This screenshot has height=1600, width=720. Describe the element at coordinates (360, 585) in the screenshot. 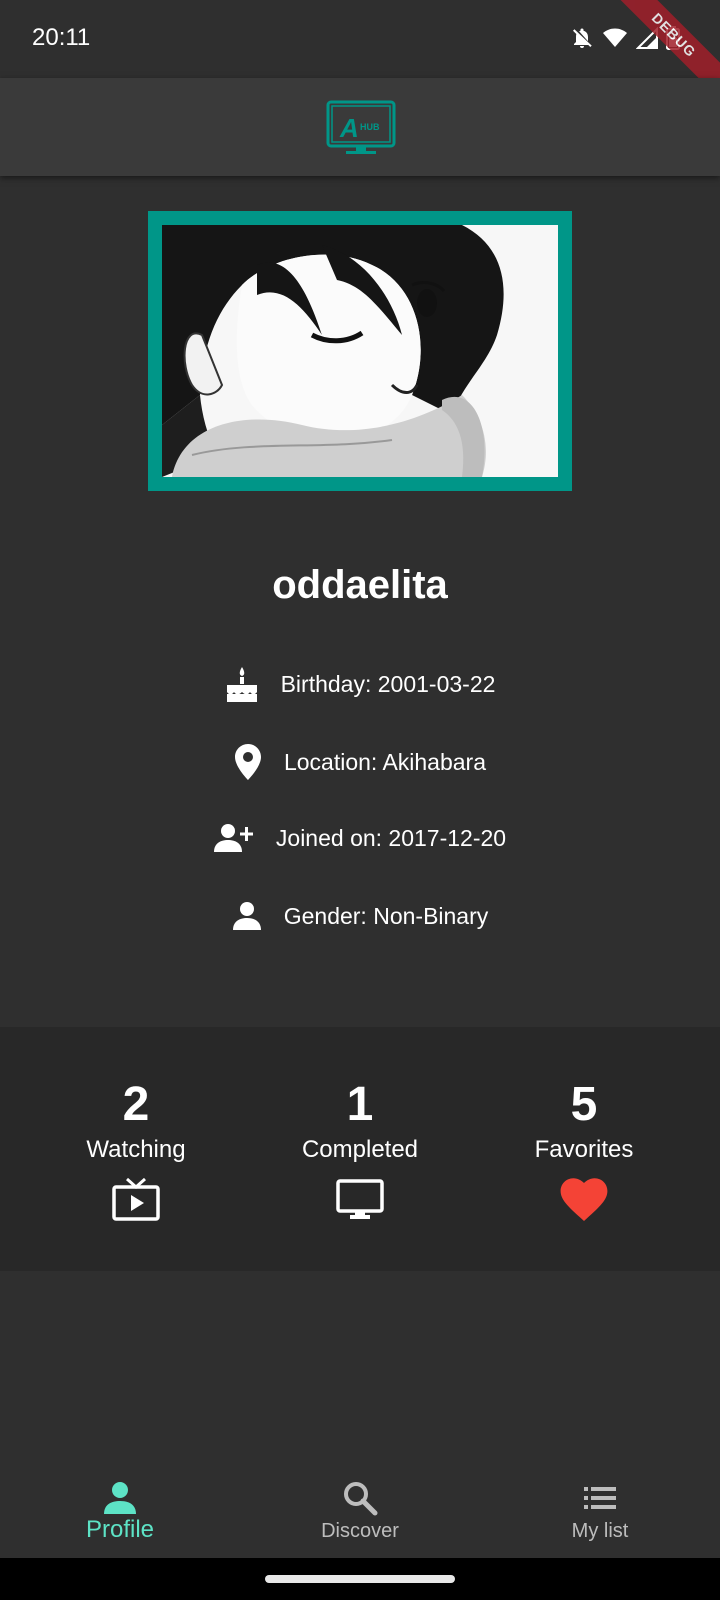

I see `username: oddaelita` at that location.